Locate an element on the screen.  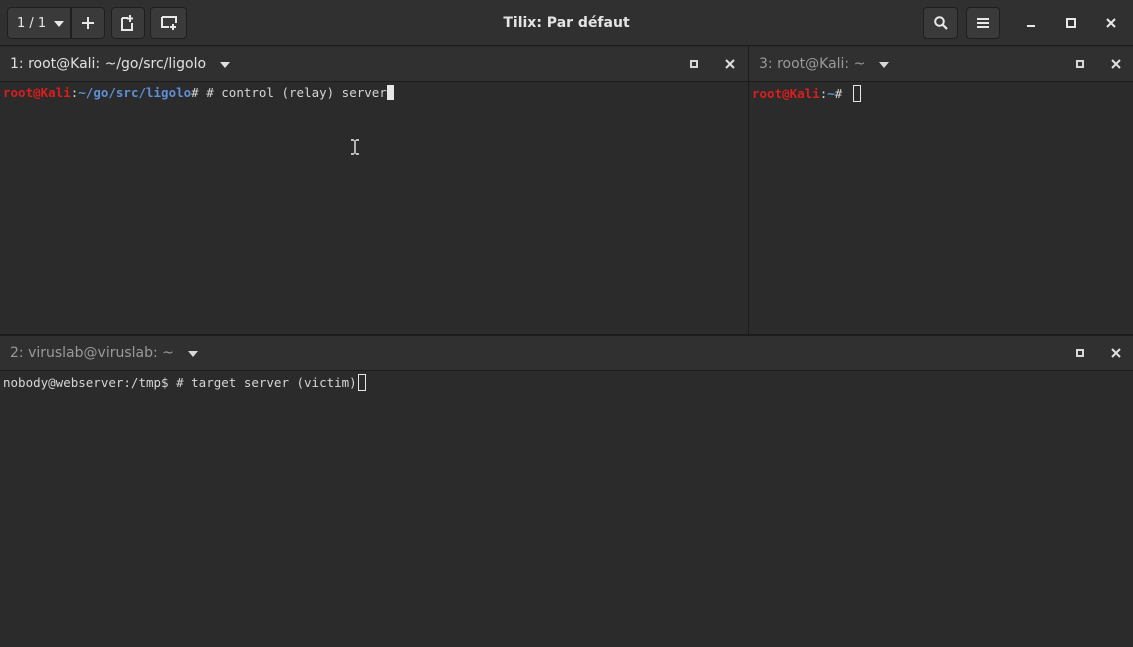
pane-1-close-button is located at coordinates (730, 64).